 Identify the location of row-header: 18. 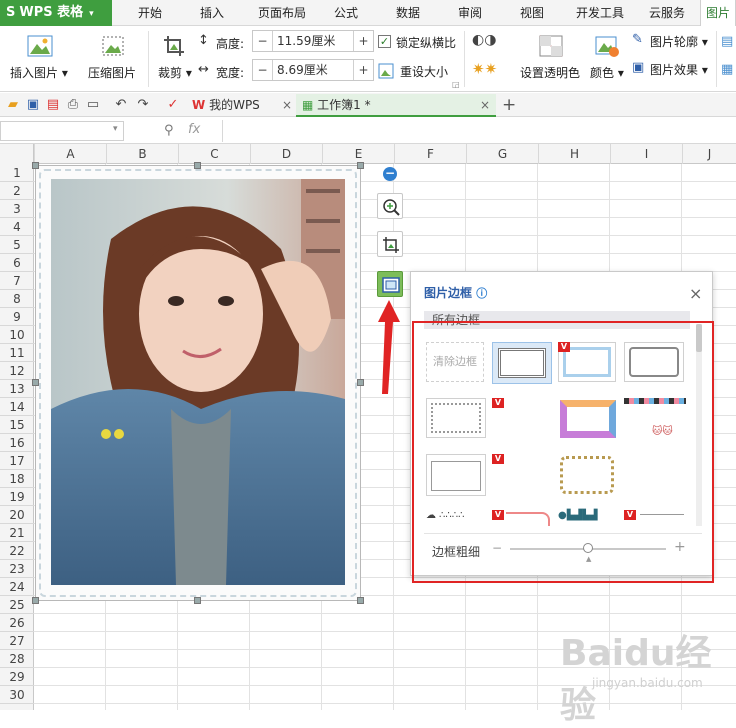
(17, 479).